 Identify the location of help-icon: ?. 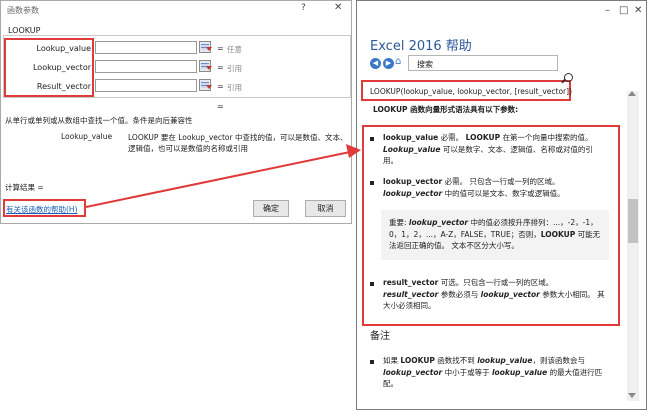
(303, 8).